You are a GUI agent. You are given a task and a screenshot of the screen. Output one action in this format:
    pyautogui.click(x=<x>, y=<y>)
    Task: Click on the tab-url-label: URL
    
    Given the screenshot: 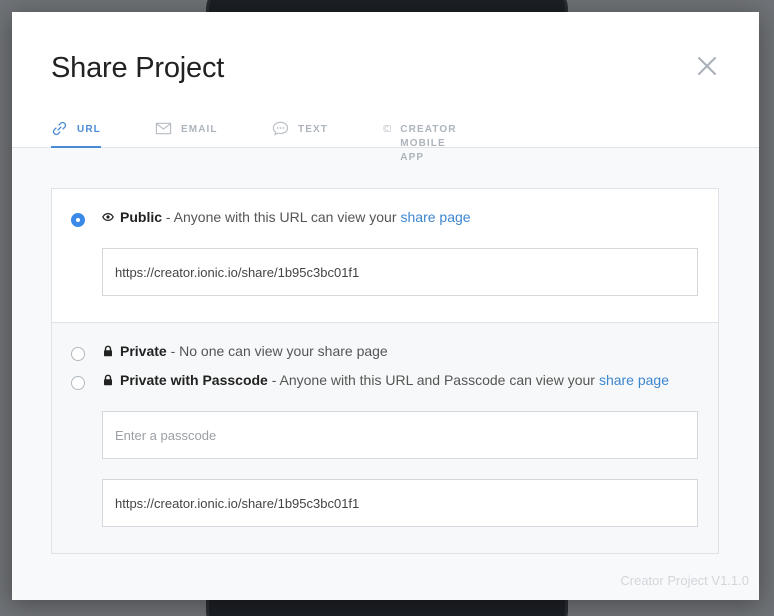 What is the action you would take?
    pyautogui.click(x=89, y=129)
    